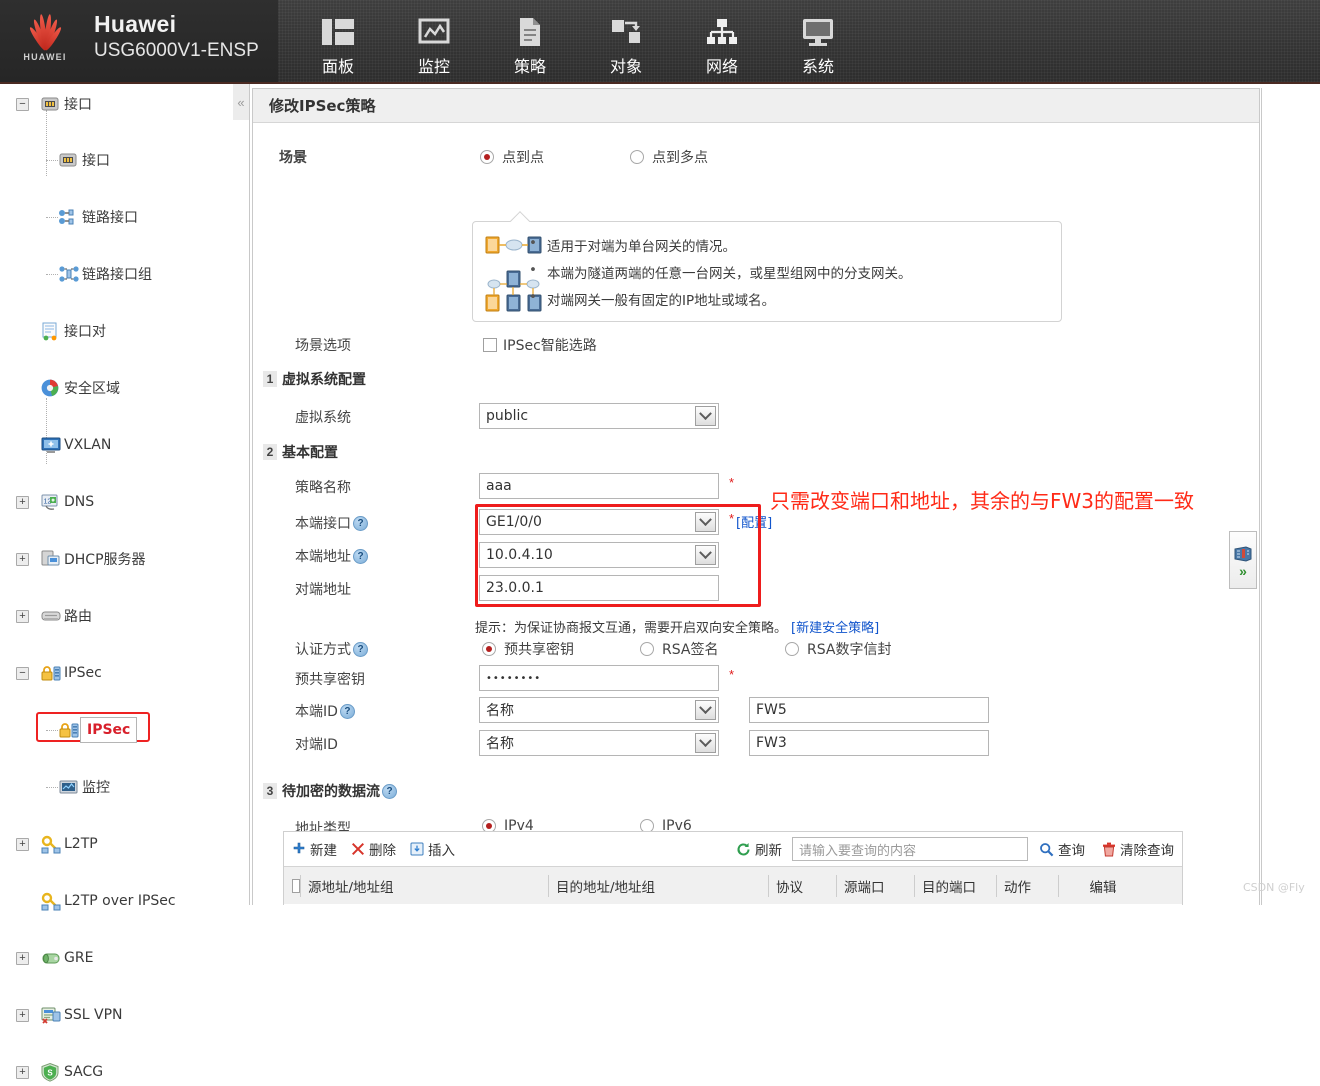 Image resolution: width=1320 pixels, height=1086 pixels. I want to click on nav-item-object: 对象, so click(626, 42).